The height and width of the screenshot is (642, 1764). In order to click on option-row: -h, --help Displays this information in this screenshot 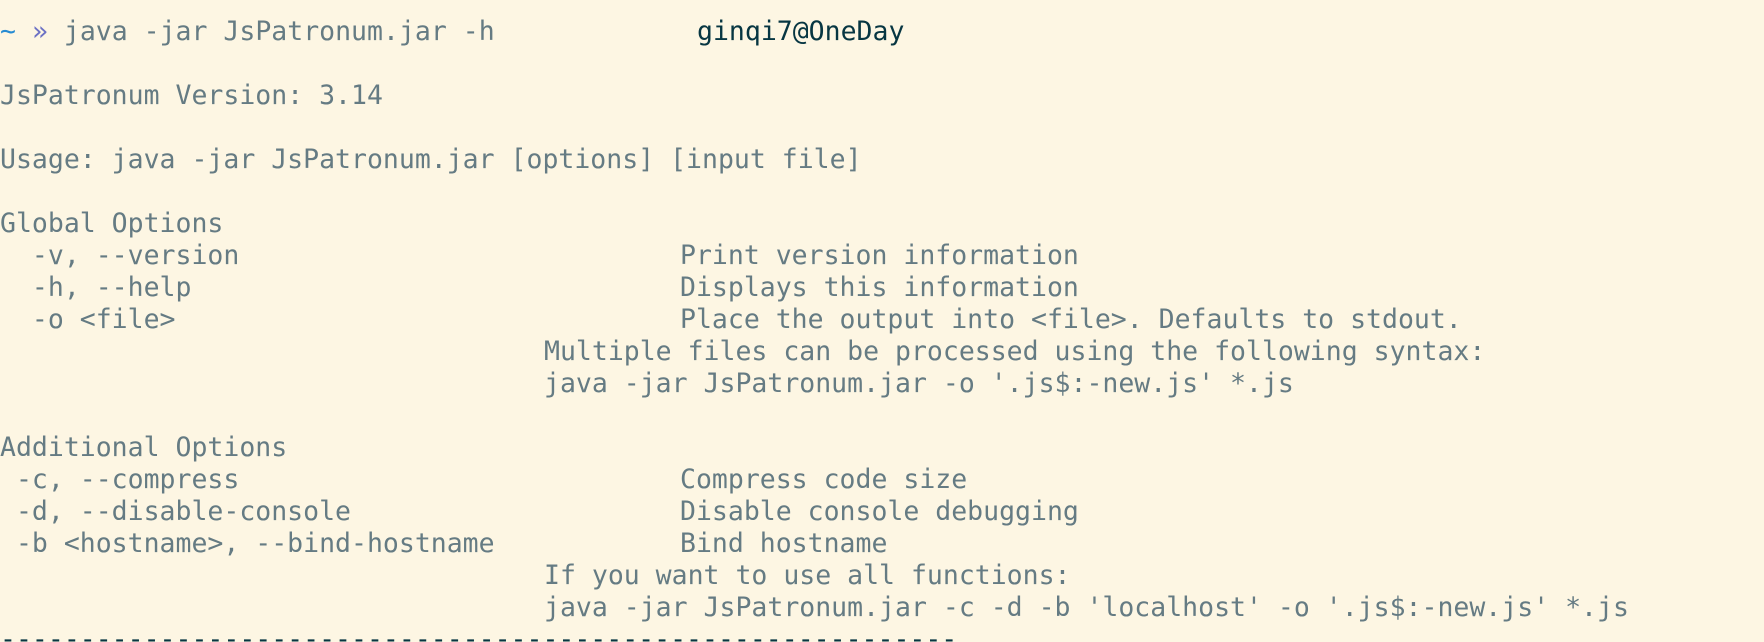, I will do `click(882, 288)`.